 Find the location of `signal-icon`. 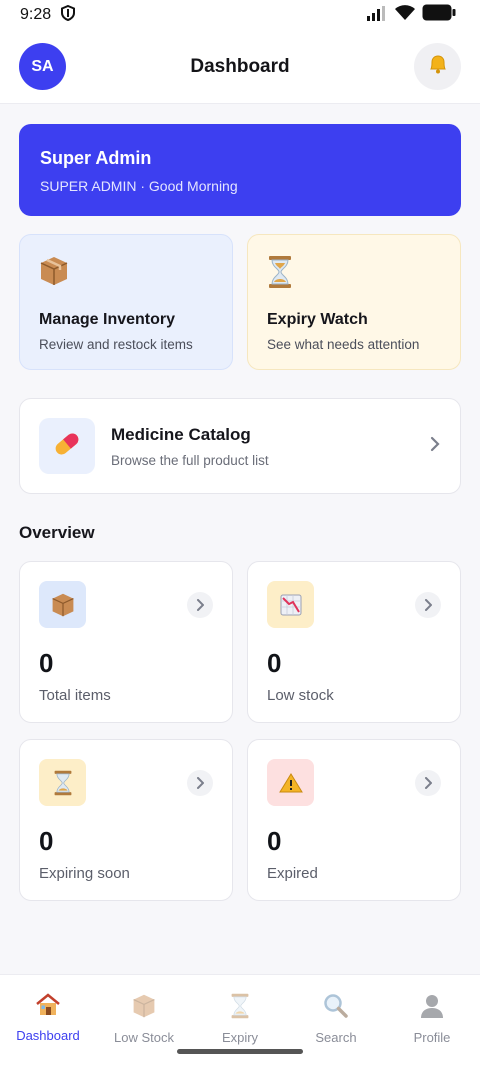

signal-icon is located at coordinates (377, 15).